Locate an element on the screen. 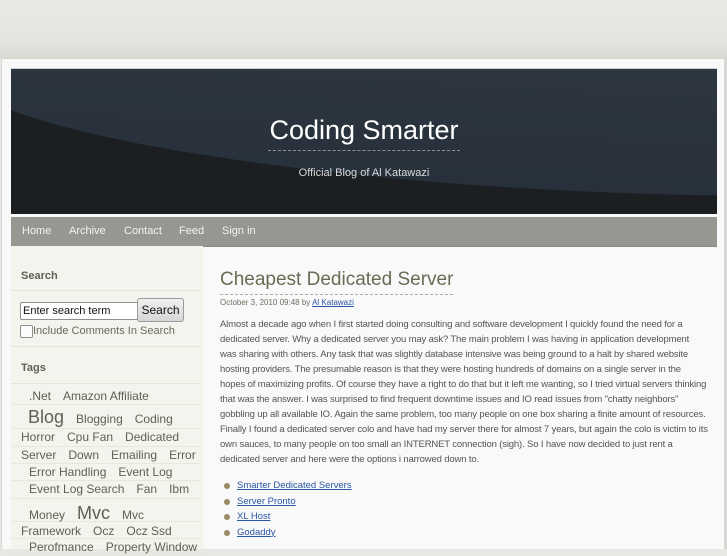 This screenshot has width=727, height=556. list-item: Smarter Dedicated Servers is located at coordinates (465, 486).